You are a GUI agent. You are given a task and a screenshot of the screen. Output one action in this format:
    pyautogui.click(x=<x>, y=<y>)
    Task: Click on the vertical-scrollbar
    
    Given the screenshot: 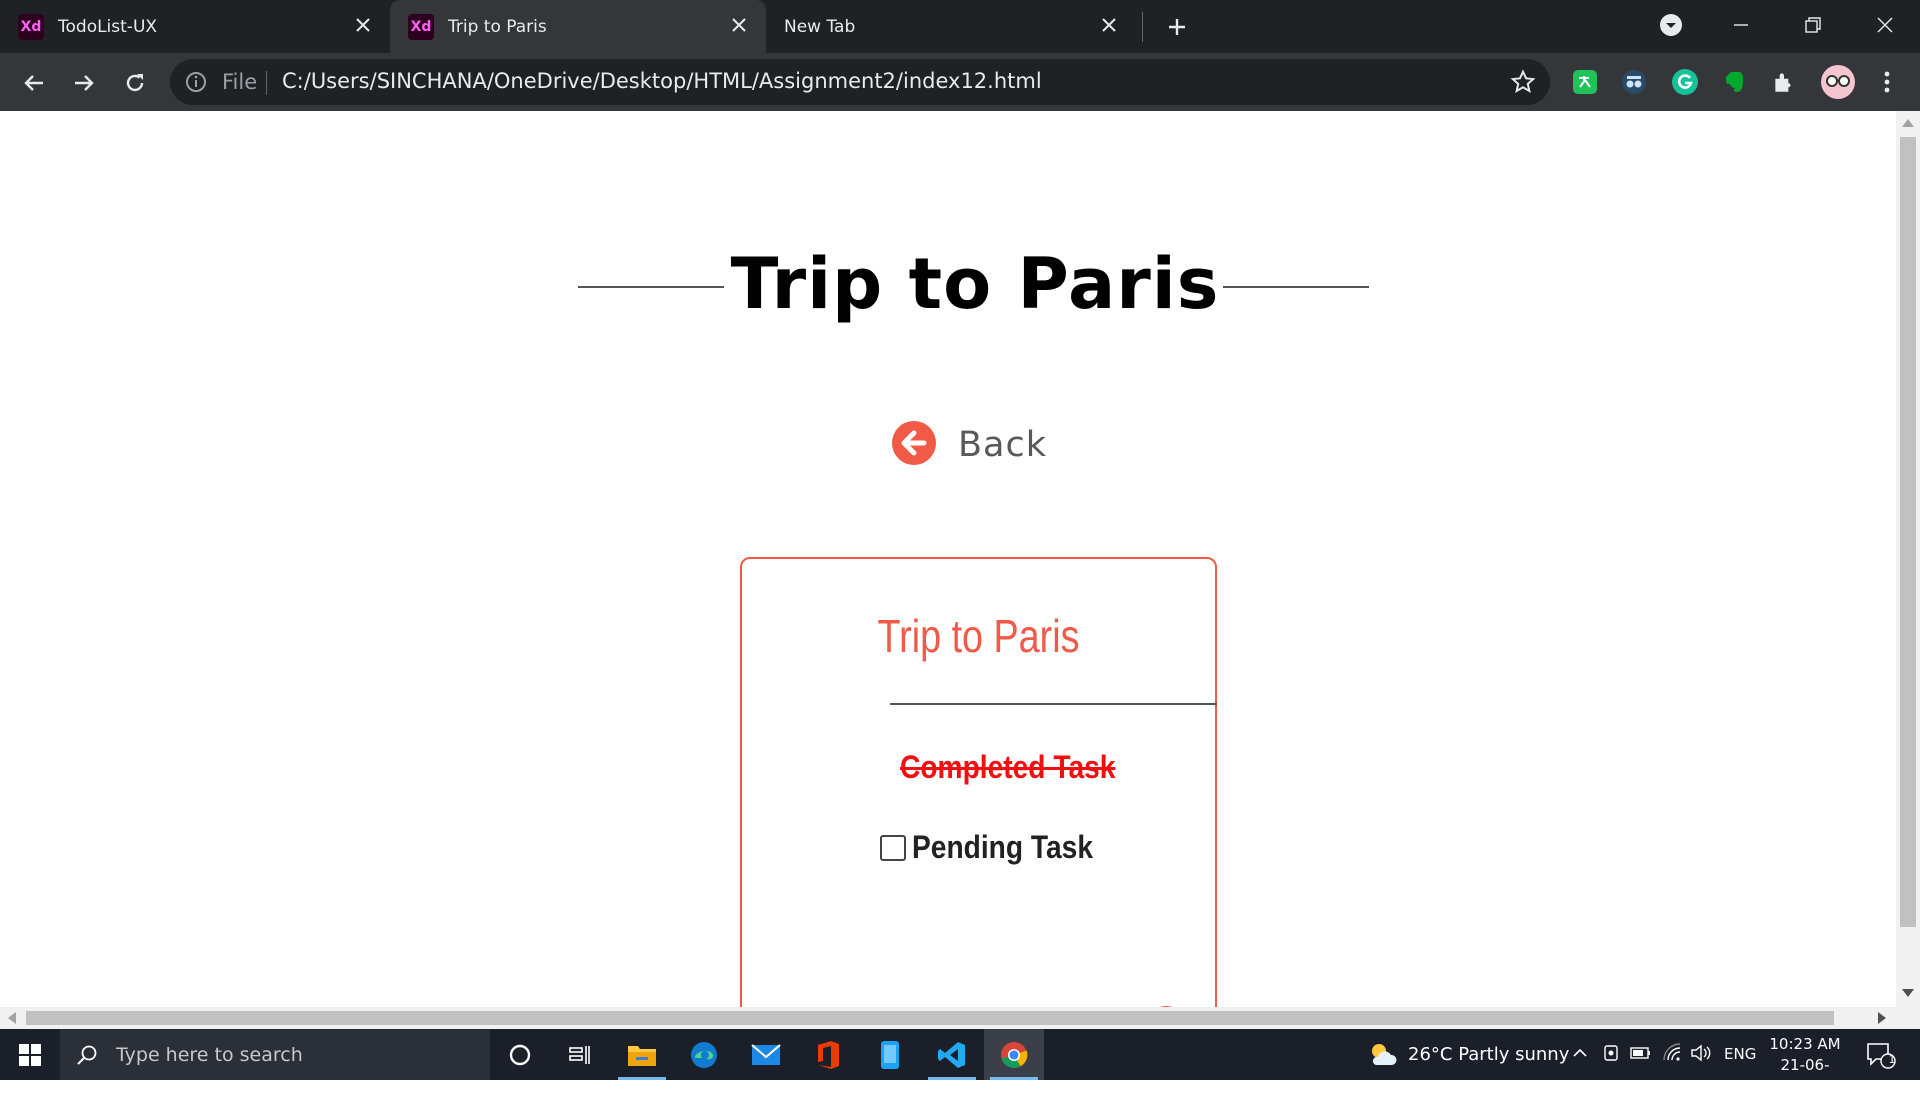 What is the action you would take?
    pyautogui.click(x=1908, y=559)
    